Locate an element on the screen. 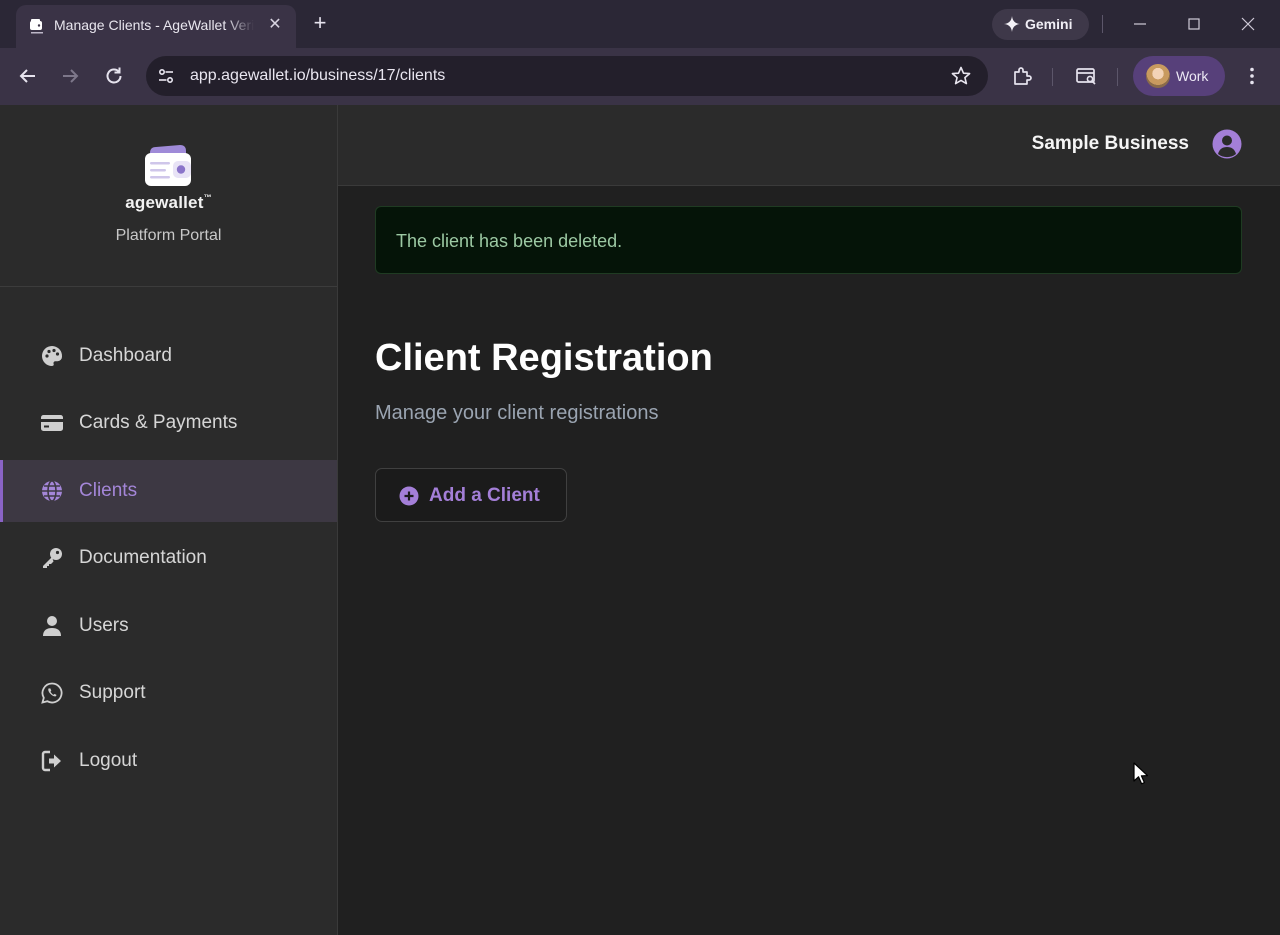 The height and width of the screenshot is (935, 1280). site-info-icon is located at coordinates (166, 76).